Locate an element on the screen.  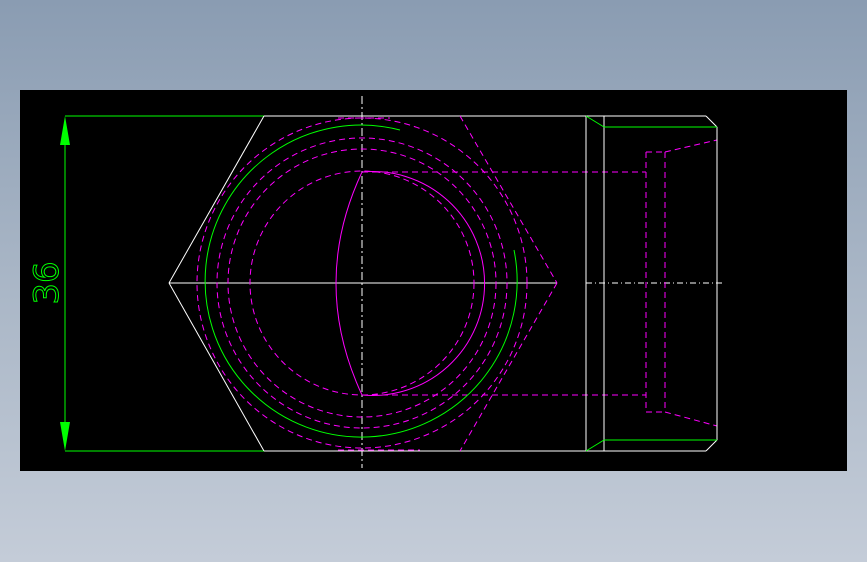
side-thread-chamfer-top is located at coordinates (595, 121).